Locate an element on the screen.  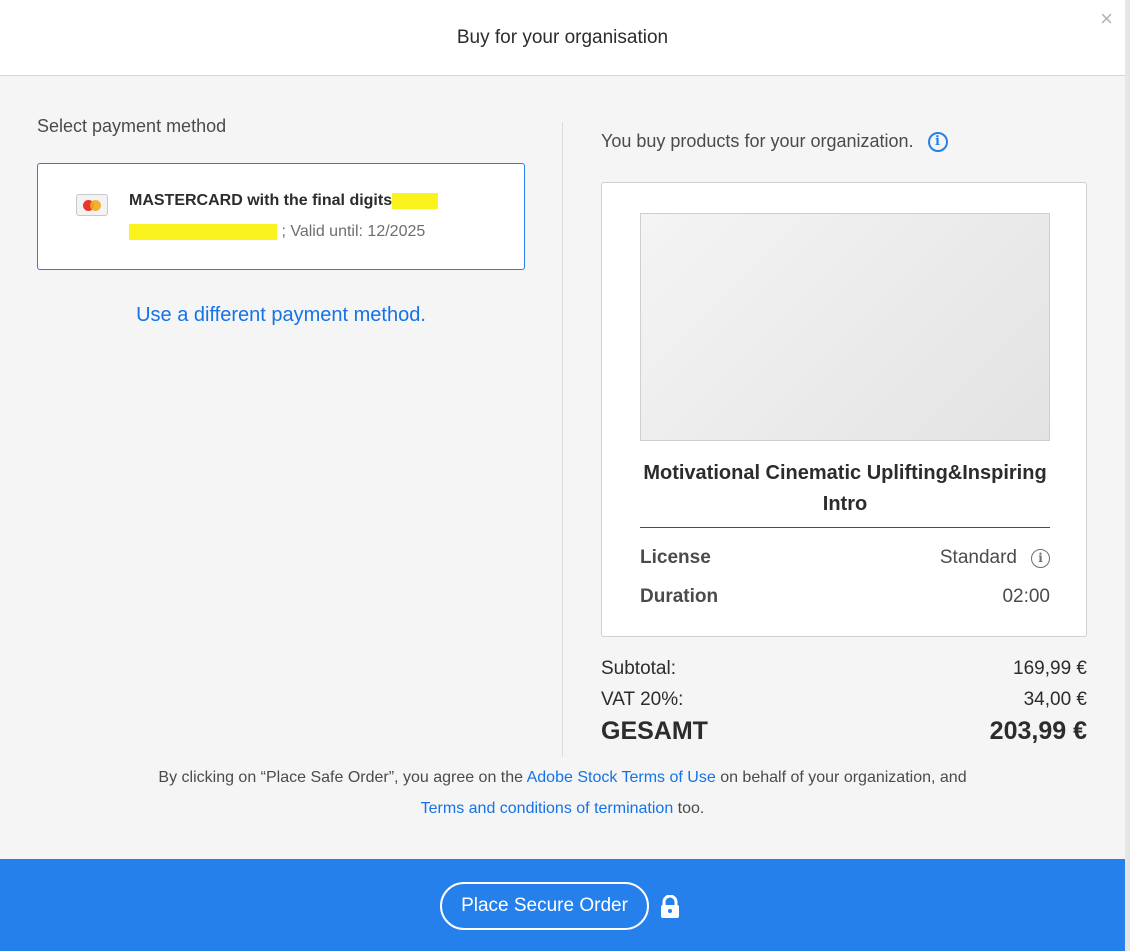
vat-value: 34,00 € is located at coordinates (1055, 699).